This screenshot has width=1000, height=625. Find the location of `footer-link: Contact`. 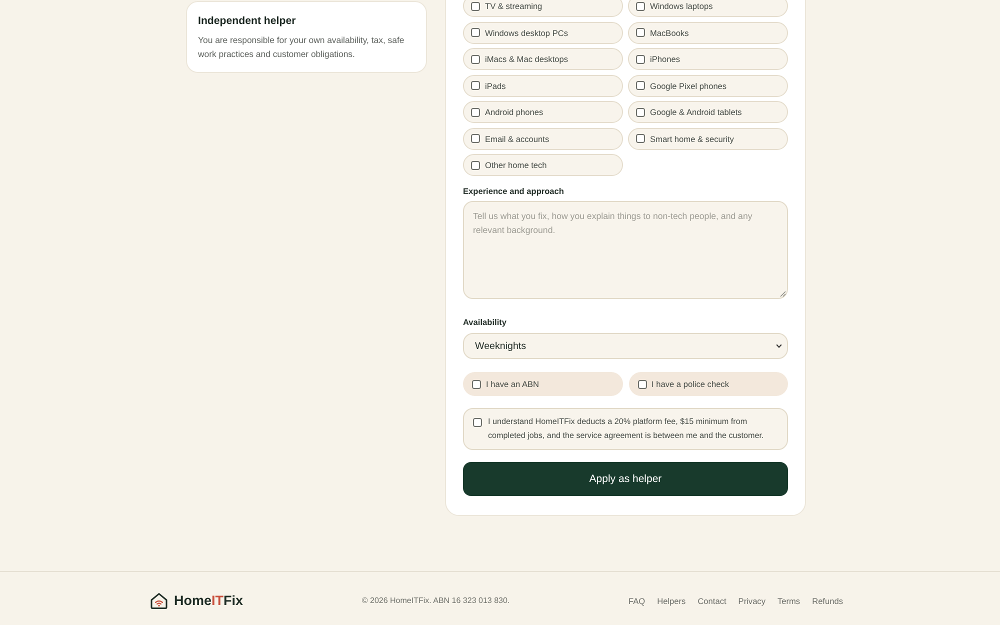

footer-link: Contact is located at coordinates (712, 601).